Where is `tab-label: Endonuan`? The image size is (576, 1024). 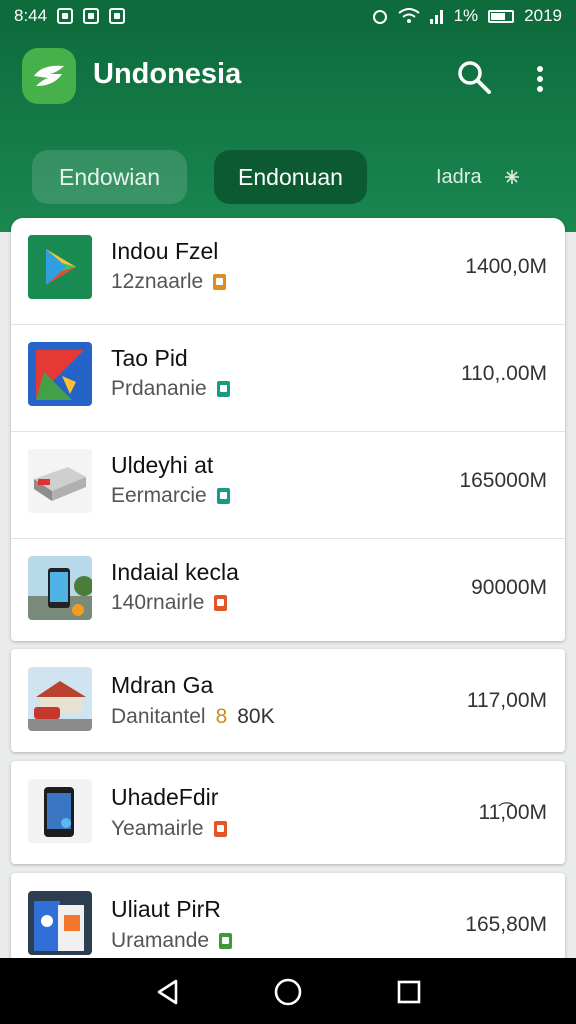
tab-label: Endonuan is located at coordinates (290, 176).